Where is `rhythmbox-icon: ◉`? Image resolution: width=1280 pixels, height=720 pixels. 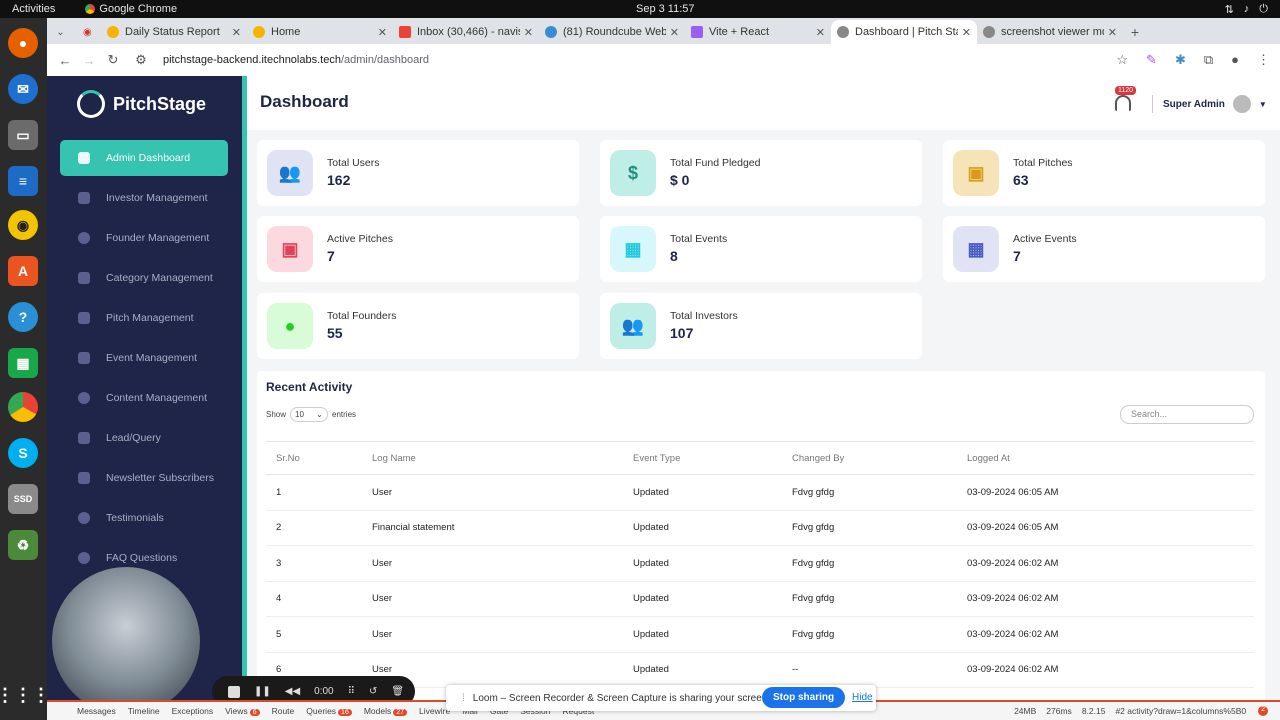
rhythmbox-icon: ◉ is located at coordinates (23, 225).